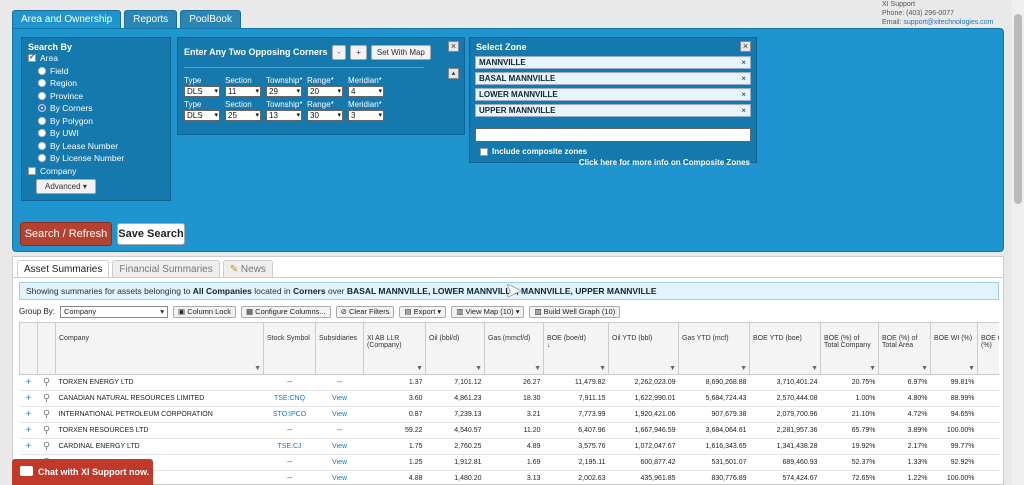 This screenshot has height=485, width=1024. Describe the element at coordinates (159, 348) in the screenshot. I see `col-company: Company ▼` at that location.